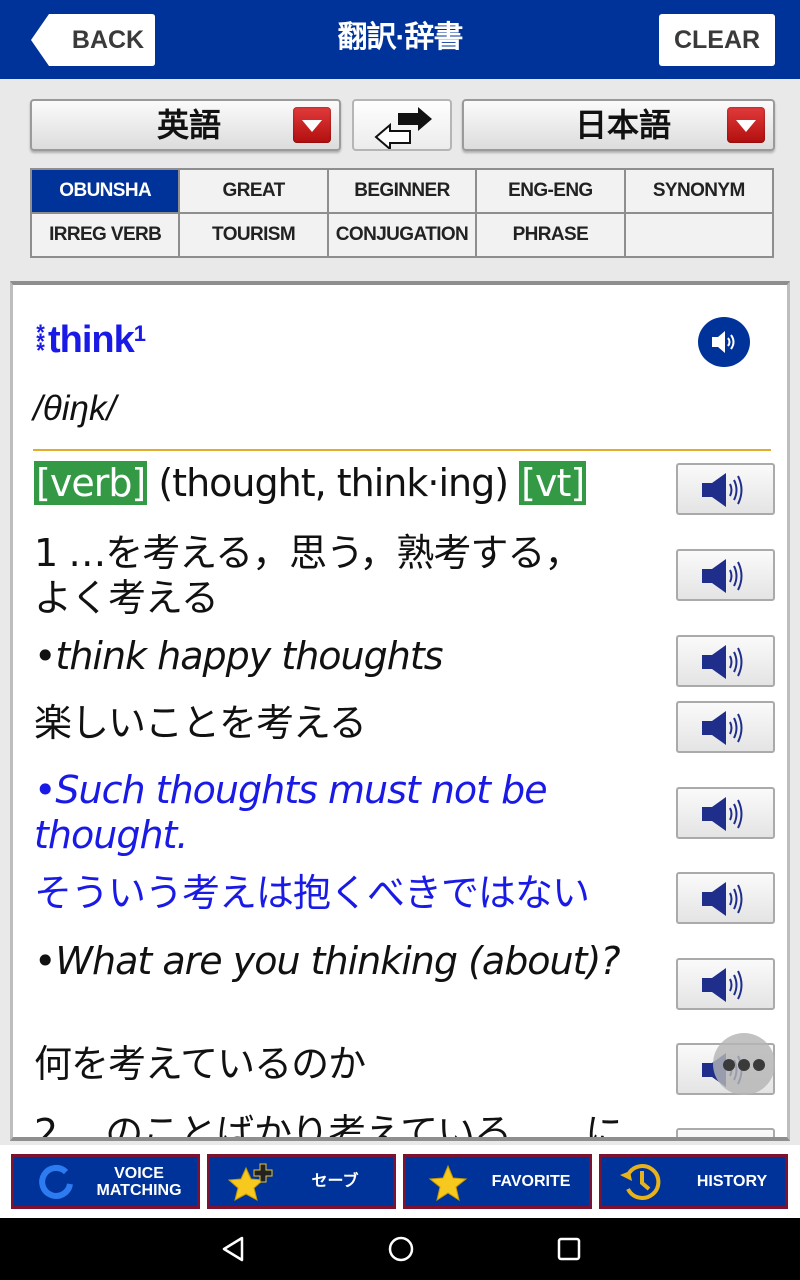 This screenshot has height=1280, width=800. I want to click on source-language-select: 英語, so click(185, 125).